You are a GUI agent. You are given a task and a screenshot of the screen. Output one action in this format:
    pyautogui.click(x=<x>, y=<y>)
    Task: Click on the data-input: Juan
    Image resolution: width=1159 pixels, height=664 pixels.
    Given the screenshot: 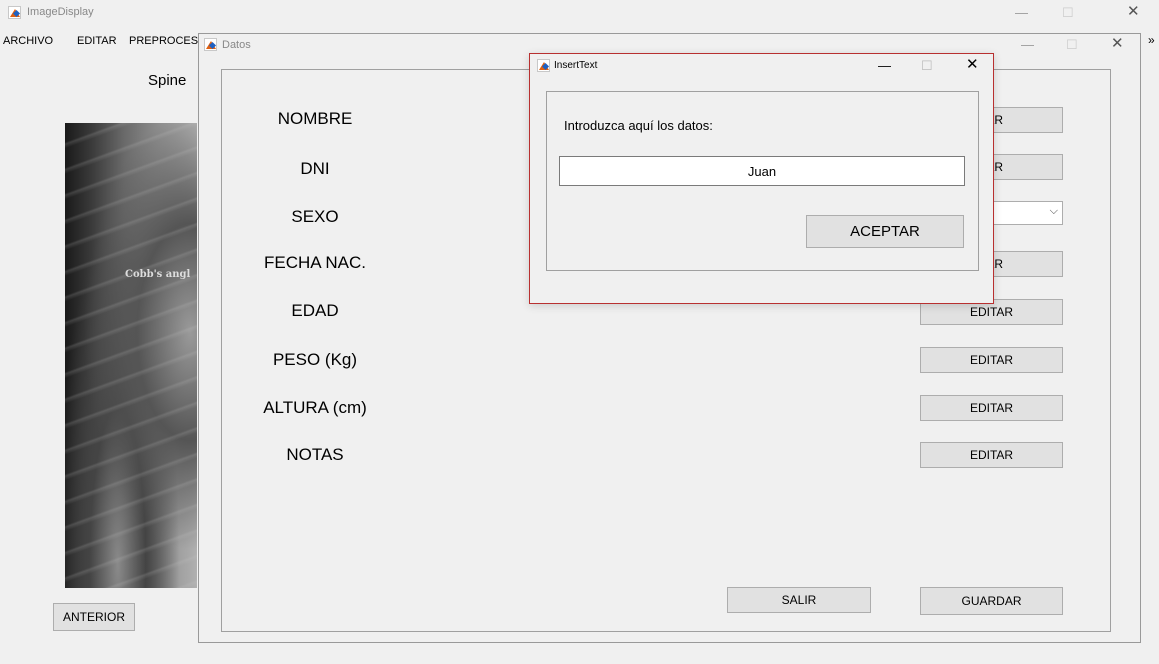 What is the action you would take?
    pyautogui.click(x=762, y=171)
    